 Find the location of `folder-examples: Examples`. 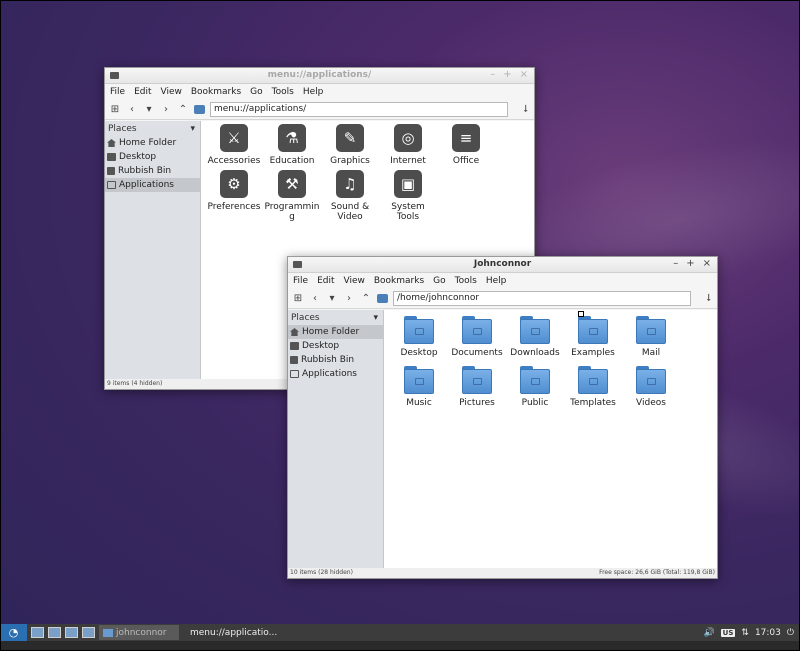

folder-examples: Examples is located at coordinates (593, 336).